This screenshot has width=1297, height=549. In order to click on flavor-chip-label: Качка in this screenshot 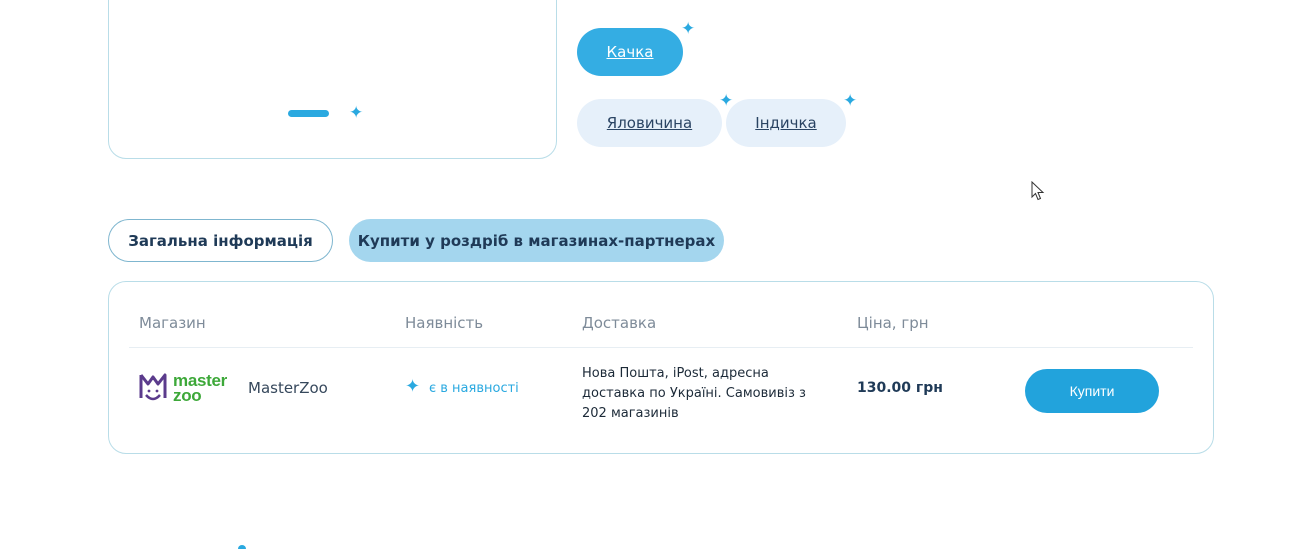, I will do `click(630, 52)`.